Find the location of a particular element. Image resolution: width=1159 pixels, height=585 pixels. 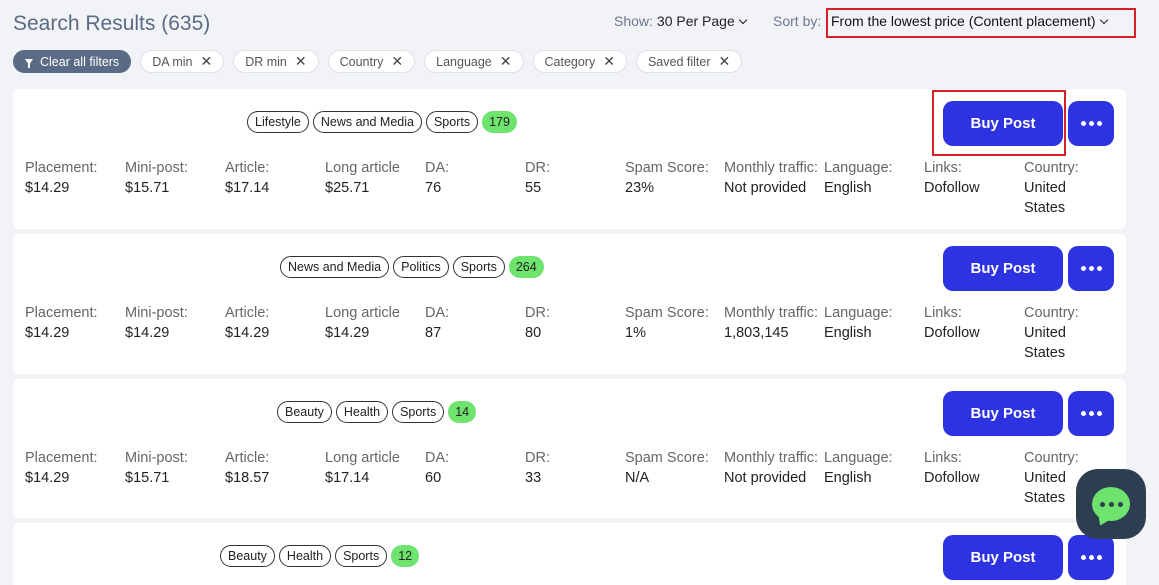

filter-chip: Saved filter ✕ is located at coordinates (689, 61).